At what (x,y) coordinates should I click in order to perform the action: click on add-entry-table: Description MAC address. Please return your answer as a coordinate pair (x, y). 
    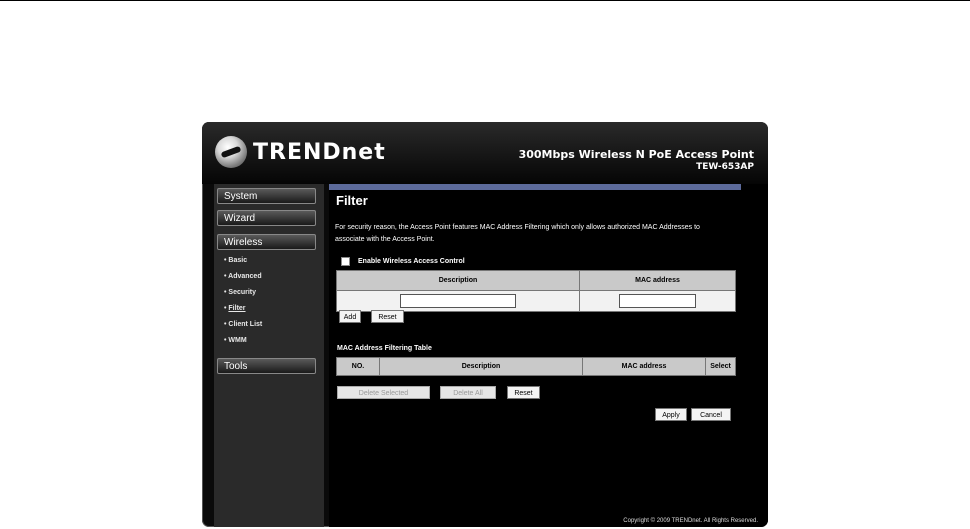
    Looking at the image, I should click on (536, 291).